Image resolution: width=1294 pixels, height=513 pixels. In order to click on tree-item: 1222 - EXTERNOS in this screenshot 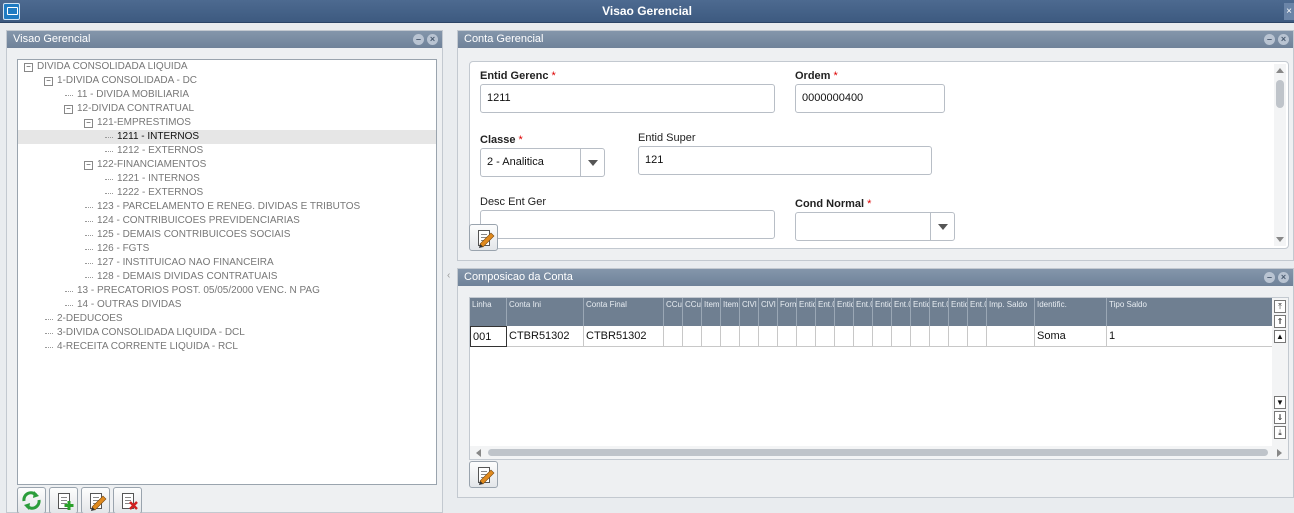, I will do `click(227, 193)`.